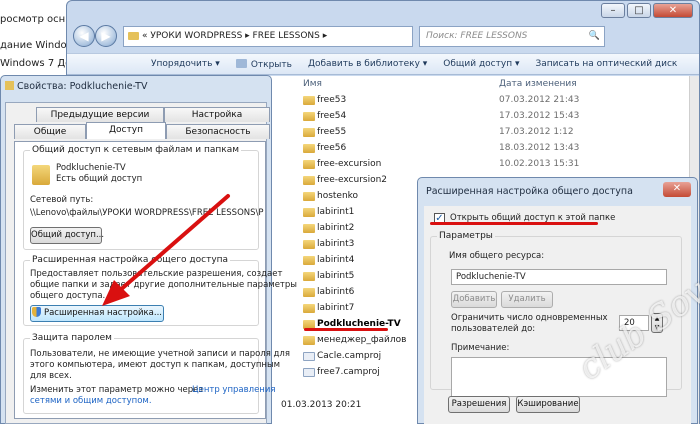  Describe the element at coordinates (126, 130) in the screenshot. I see `tab-sharing: Доступ` at that location.